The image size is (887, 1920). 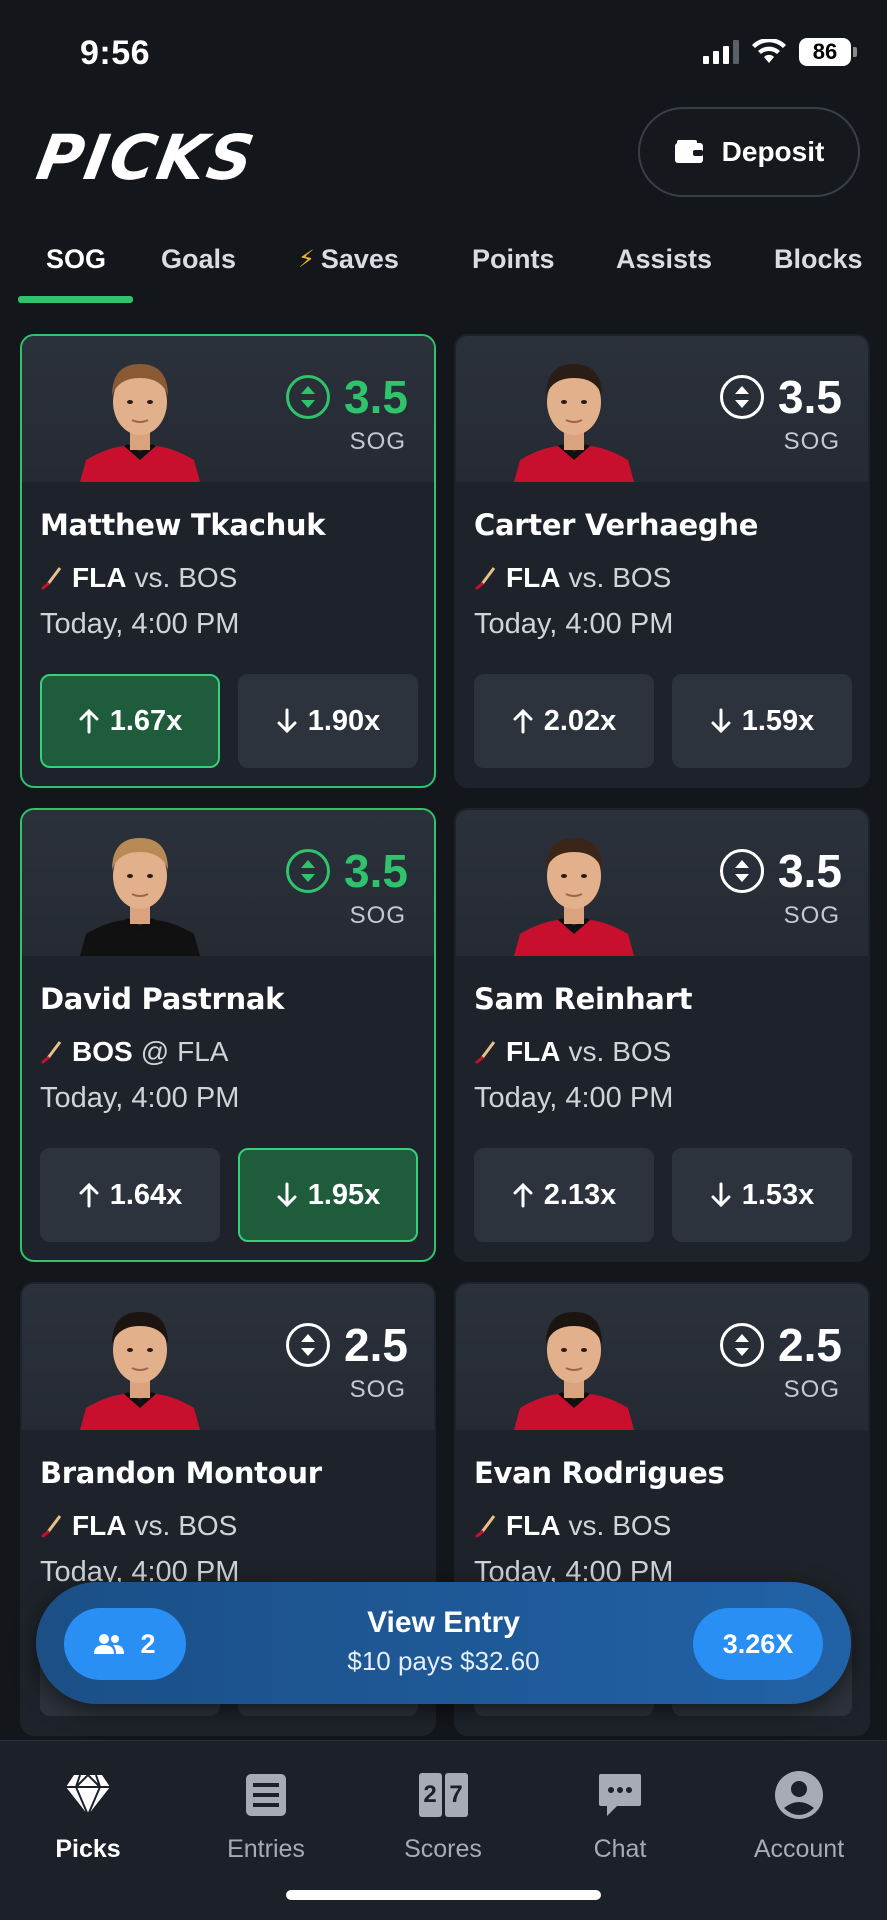 I want to click on view-entry-bar: 2 View Entry $10 pays $32.60 3.26X, so click(x=443, y=1643).